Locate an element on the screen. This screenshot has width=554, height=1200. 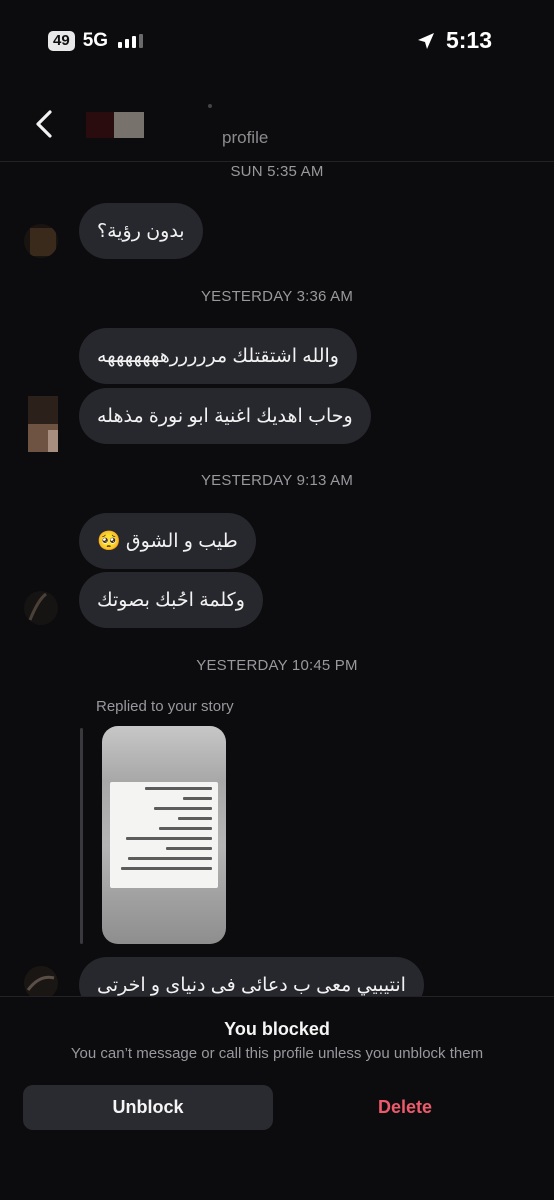
status-left: 49 5G is located at coordinates (96, 41).